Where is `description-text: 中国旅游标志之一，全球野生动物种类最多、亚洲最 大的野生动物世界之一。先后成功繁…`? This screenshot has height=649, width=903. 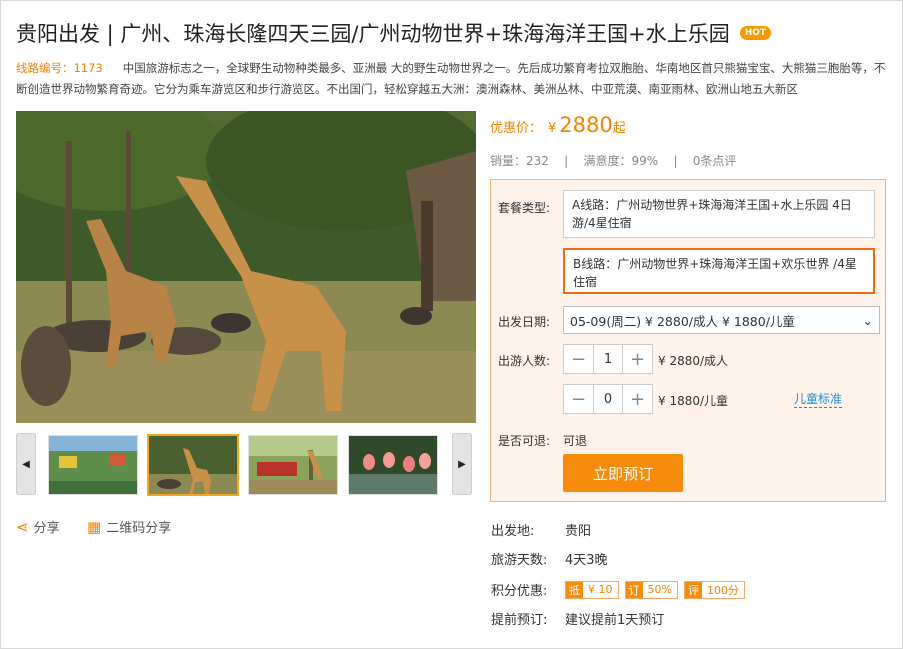 description-text: 中国旅游标志之一，全球野生动物种类最多、亚洲最 大的野生动物世界之一。先后成功繁… is located at coordinates (451, 78).